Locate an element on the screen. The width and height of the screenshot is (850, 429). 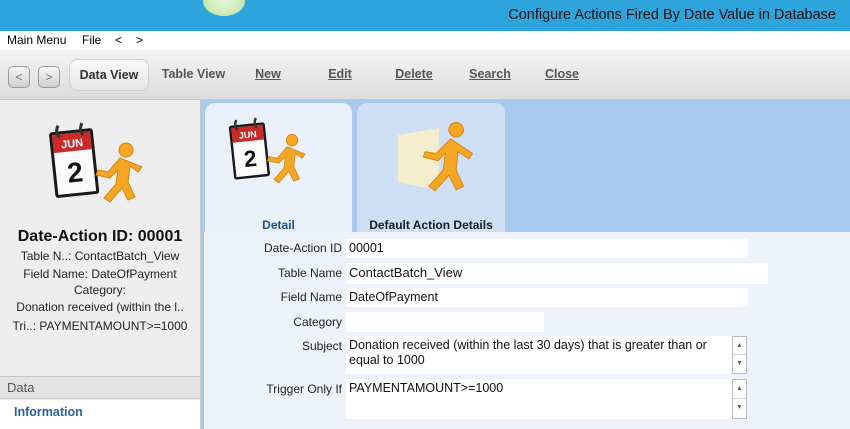
search-button: Search is located at coordinates (490, 75).